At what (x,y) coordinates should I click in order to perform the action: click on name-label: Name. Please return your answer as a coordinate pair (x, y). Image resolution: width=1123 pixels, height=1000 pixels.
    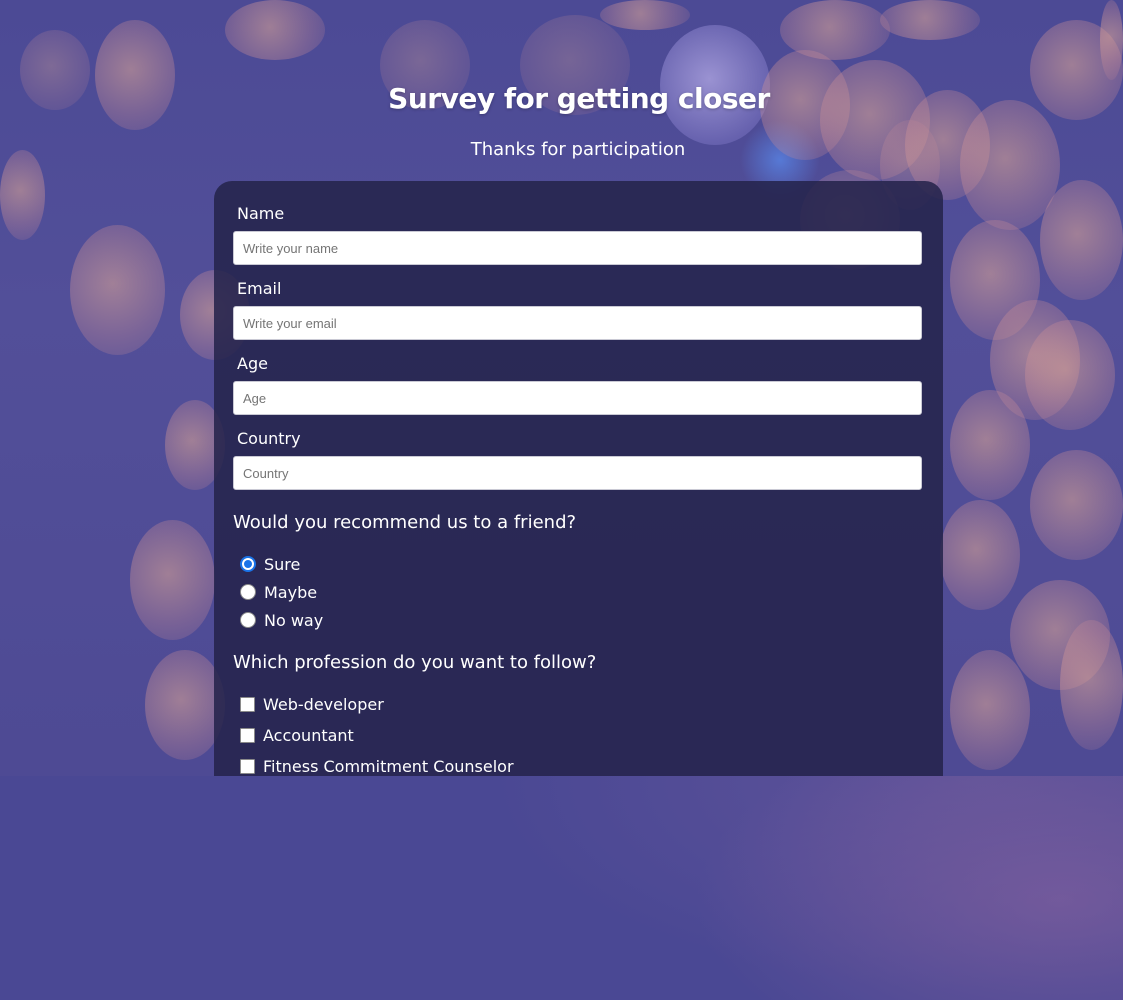
    Looking at the image, I should click on (261, 213).